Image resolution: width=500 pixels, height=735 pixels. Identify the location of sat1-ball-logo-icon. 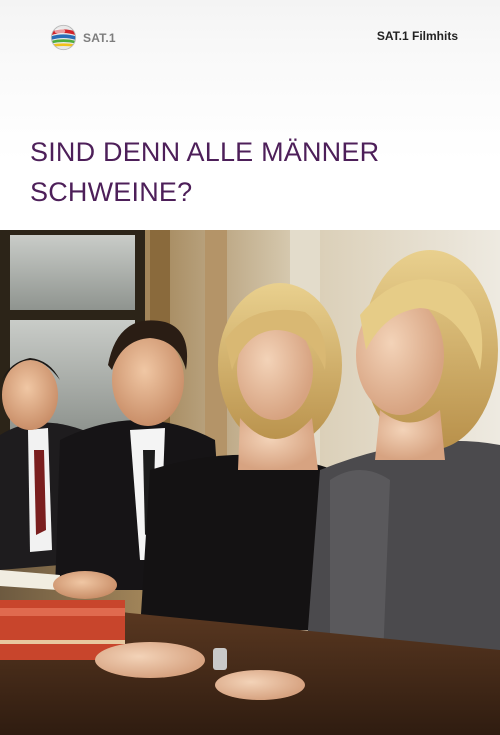
(63, 37).